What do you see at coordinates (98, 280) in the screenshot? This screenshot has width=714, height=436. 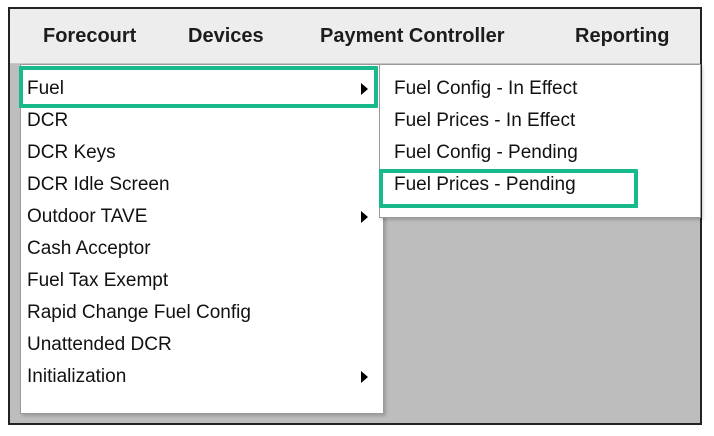 I see `menu-item-label: Fuel Tax Exempt` at bounding box center [98, 280].